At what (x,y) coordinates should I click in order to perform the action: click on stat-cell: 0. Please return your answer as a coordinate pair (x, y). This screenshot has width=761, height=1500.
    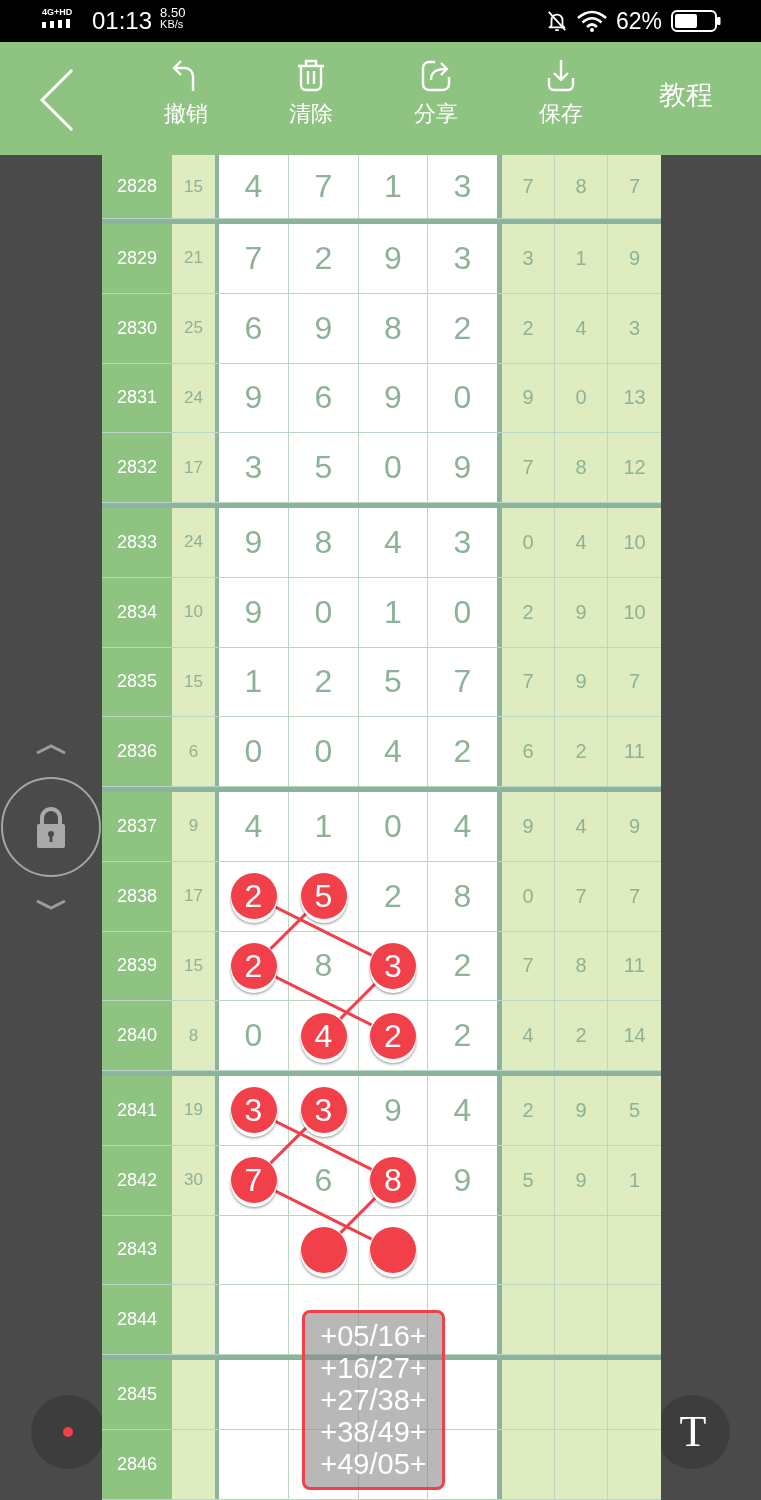
    Looking at the image, I should click on (581, 398).